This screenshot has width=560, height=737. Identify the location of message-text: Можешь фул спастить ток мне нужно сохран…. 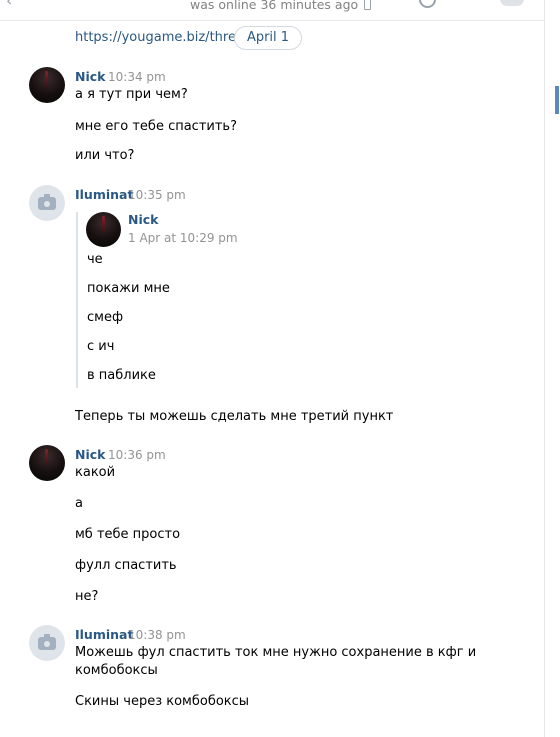
(276, 652).